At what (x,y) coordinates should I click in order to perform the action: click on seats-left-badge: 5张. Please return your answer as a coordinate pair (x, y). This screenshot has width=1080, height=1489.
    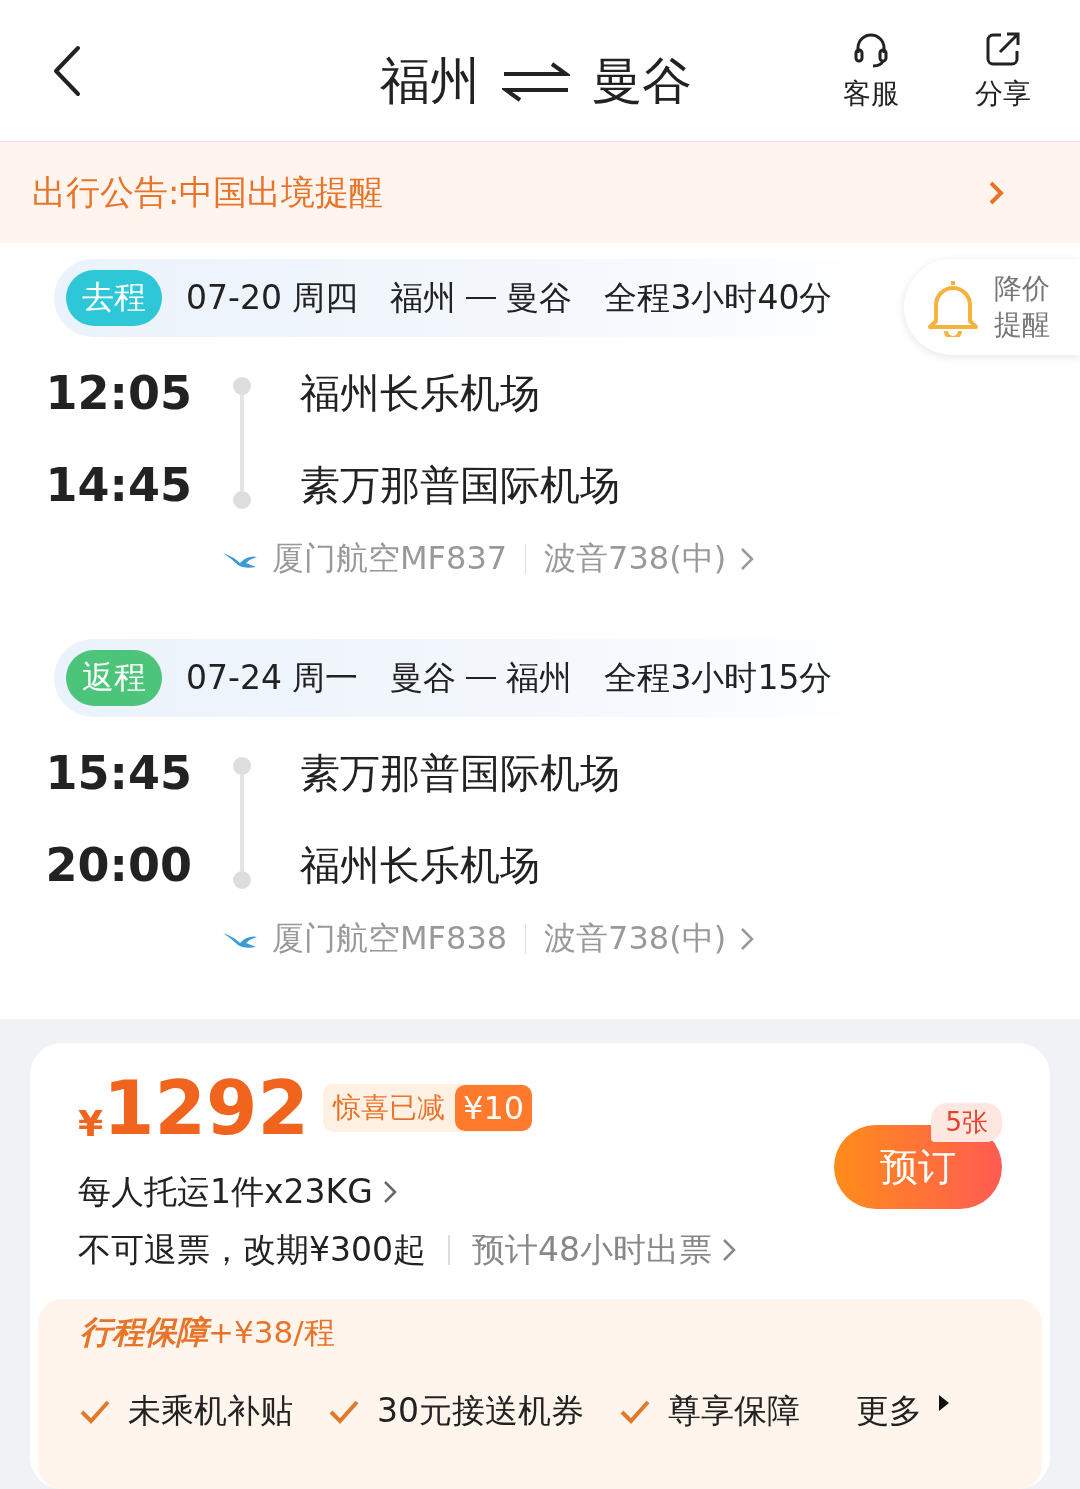
    Looking at the image, I should click on (966, 1122).